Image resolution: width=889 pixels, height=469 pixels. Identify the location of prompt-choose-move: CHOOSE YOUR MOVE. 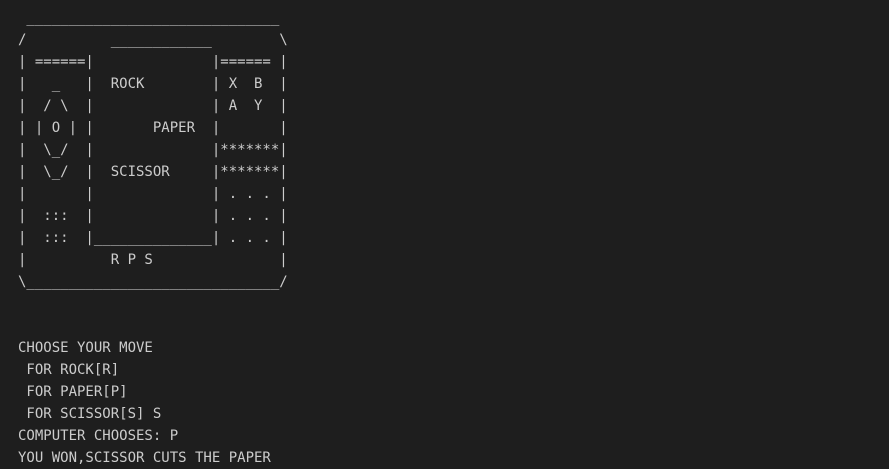
(85, 348).